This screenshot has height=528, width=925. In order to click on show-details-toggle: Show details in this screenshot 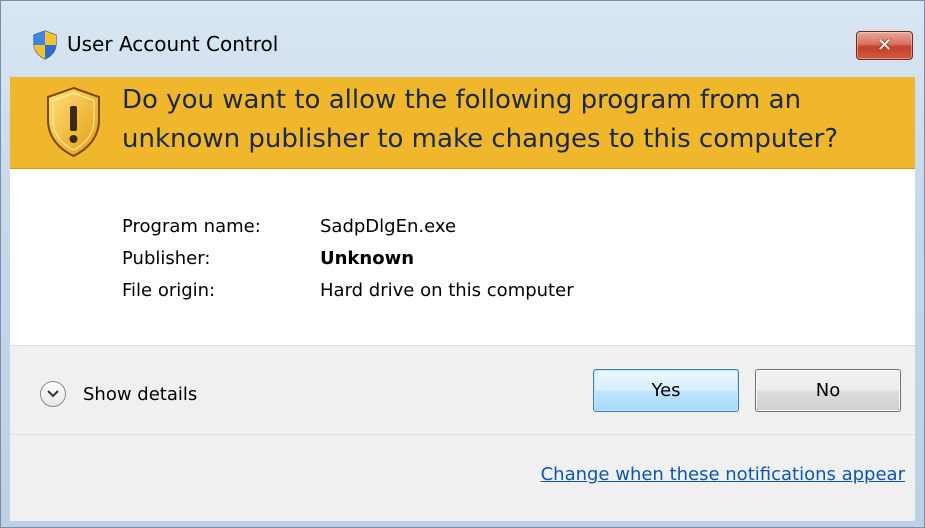, I will do `click(118, 394)`.